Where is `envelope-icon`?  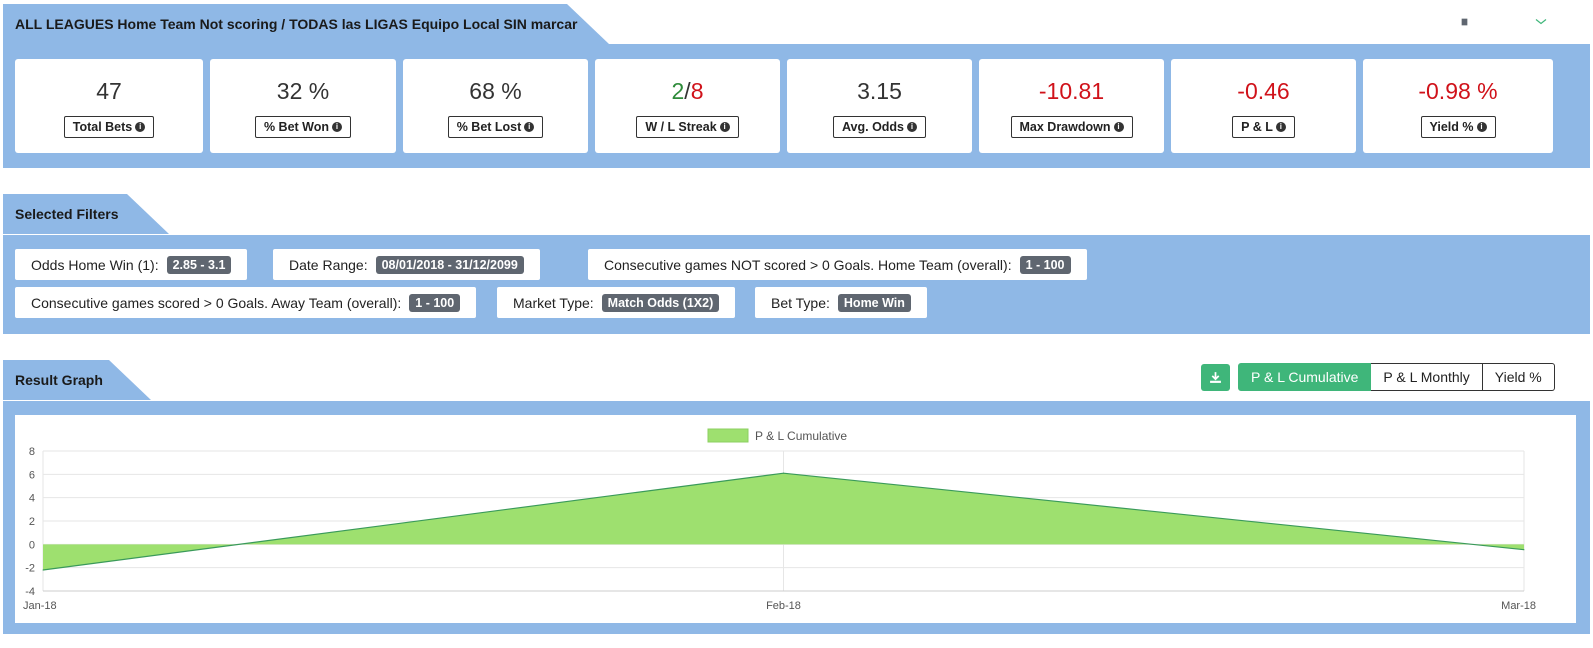
envelope-icon is located at coordinates (1540, 23).